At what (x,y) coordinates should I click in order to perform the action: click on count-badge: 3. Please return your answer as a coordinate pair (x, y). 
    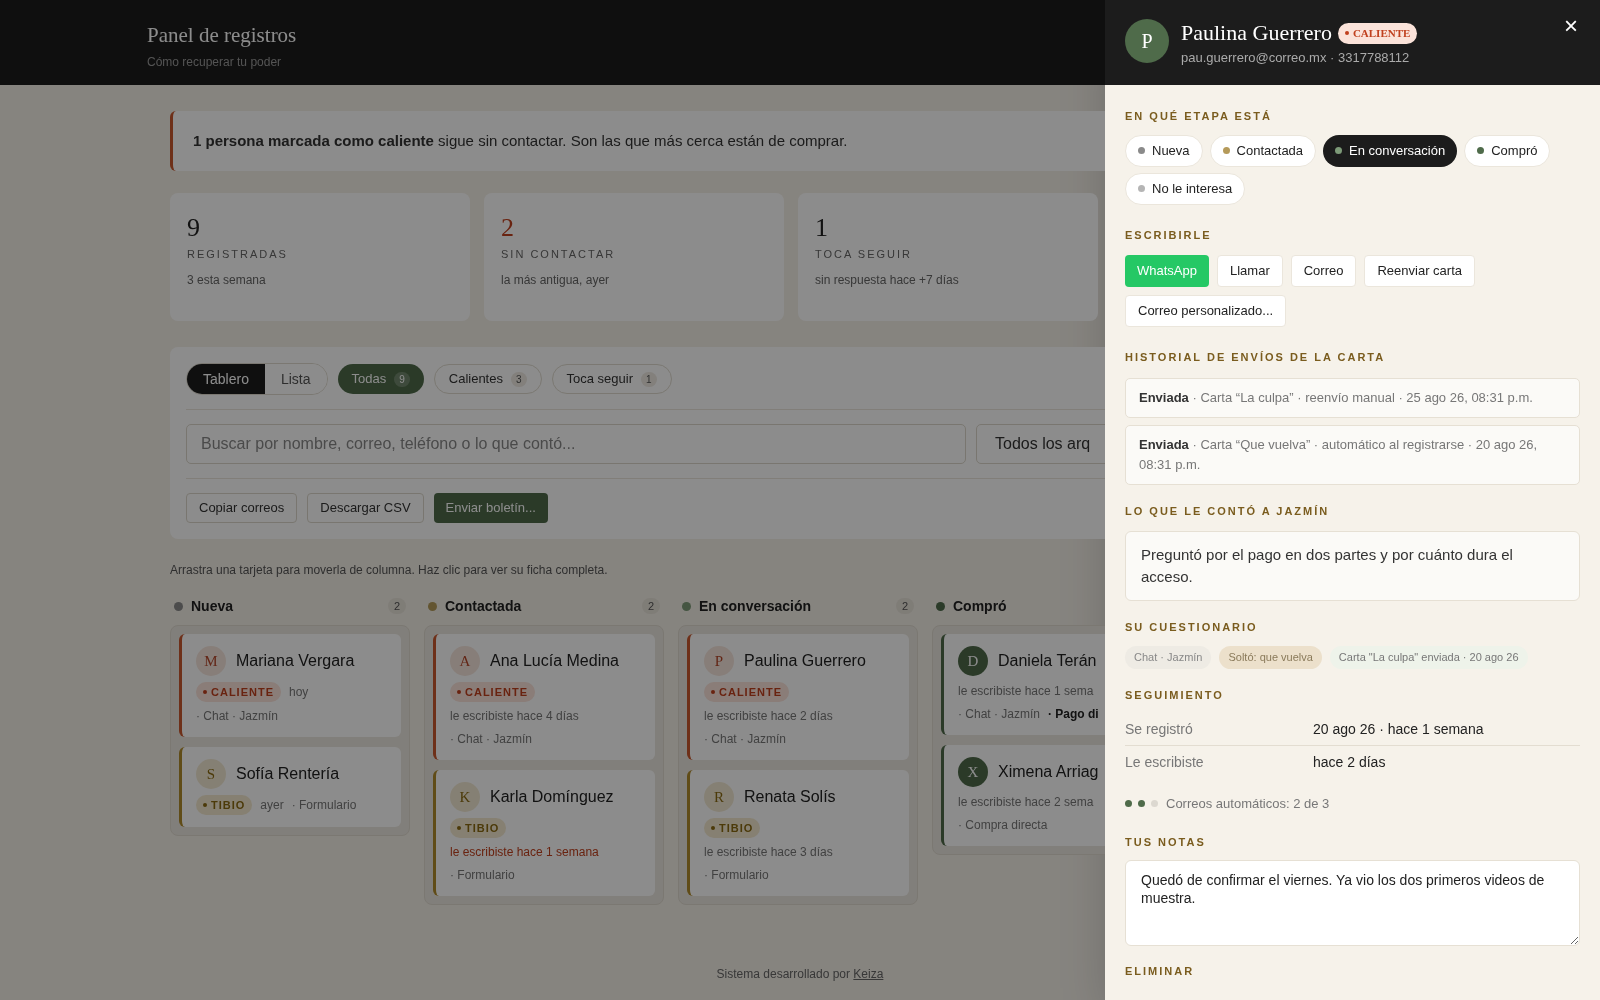
    Looking at the image, I should click on (518, 379).